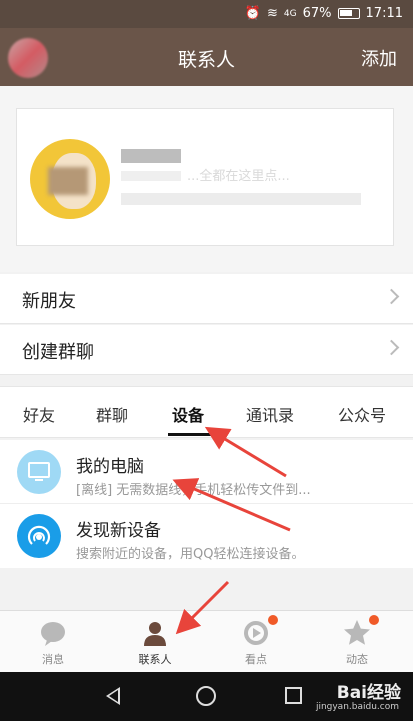 The width and height of the screenshot is (413, 721). Describe the element at coordinates (256, 659) in the screenshot. I see `nav-label: 看点` at that location.